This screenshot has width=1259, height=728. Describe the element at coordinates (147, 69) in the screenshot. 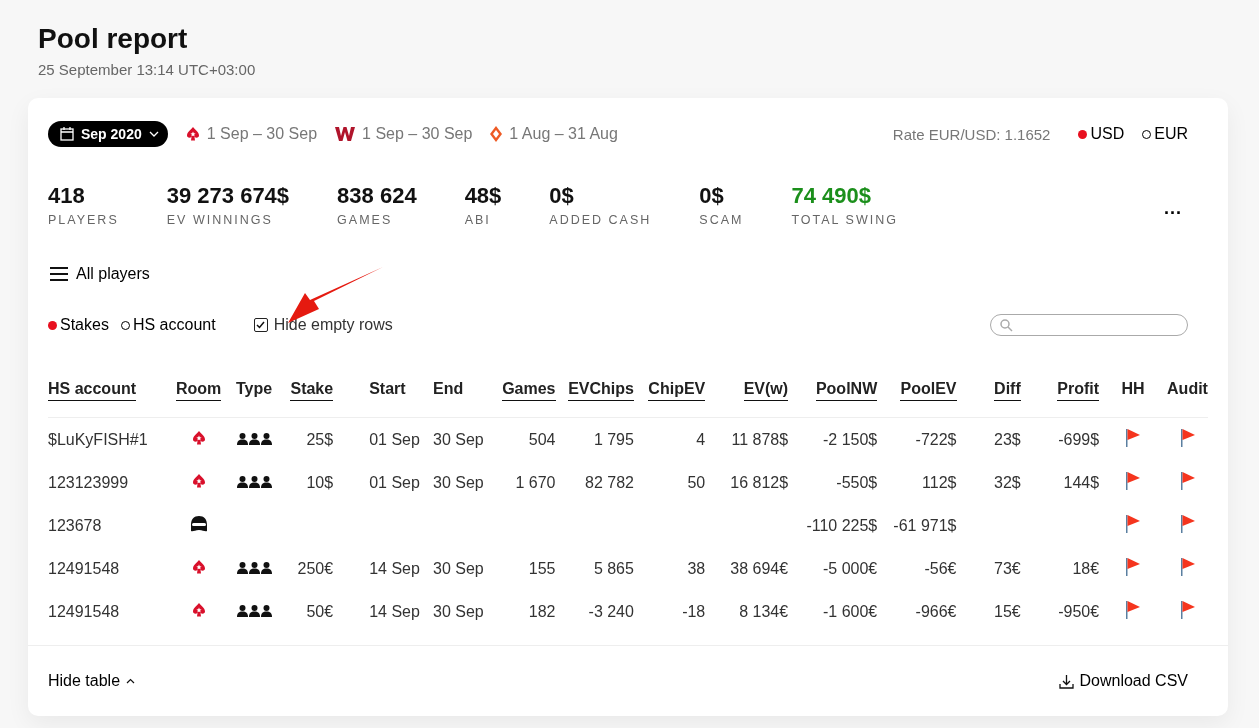

I see `report-date: 25 September 13:14 UTC+03:00` at that location.